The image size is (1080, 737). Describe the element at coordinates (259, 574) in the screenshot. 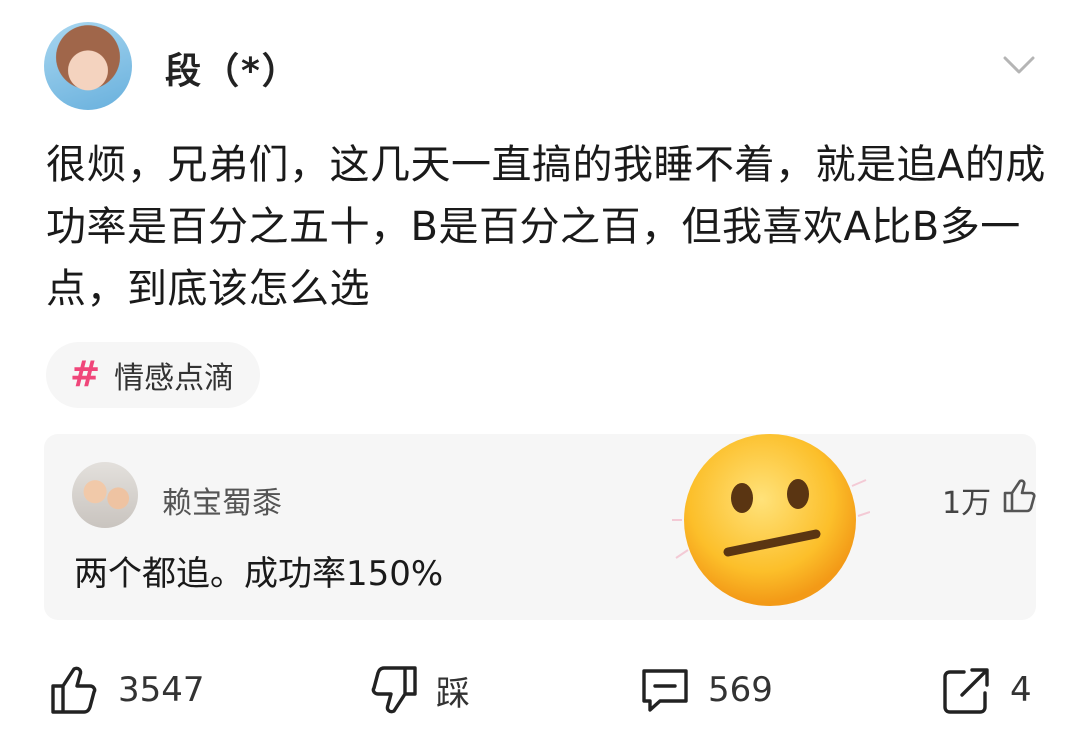

I see `comment-text: 两个都追。成功率150%` at that location.